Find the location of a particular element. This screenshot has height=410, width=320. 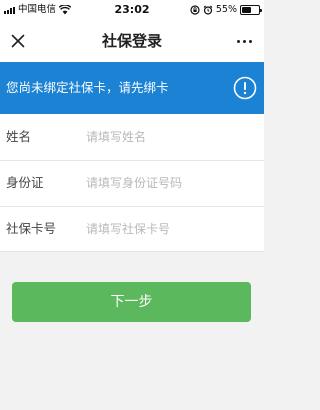

battery-icon is located at coordinates (251, 10).